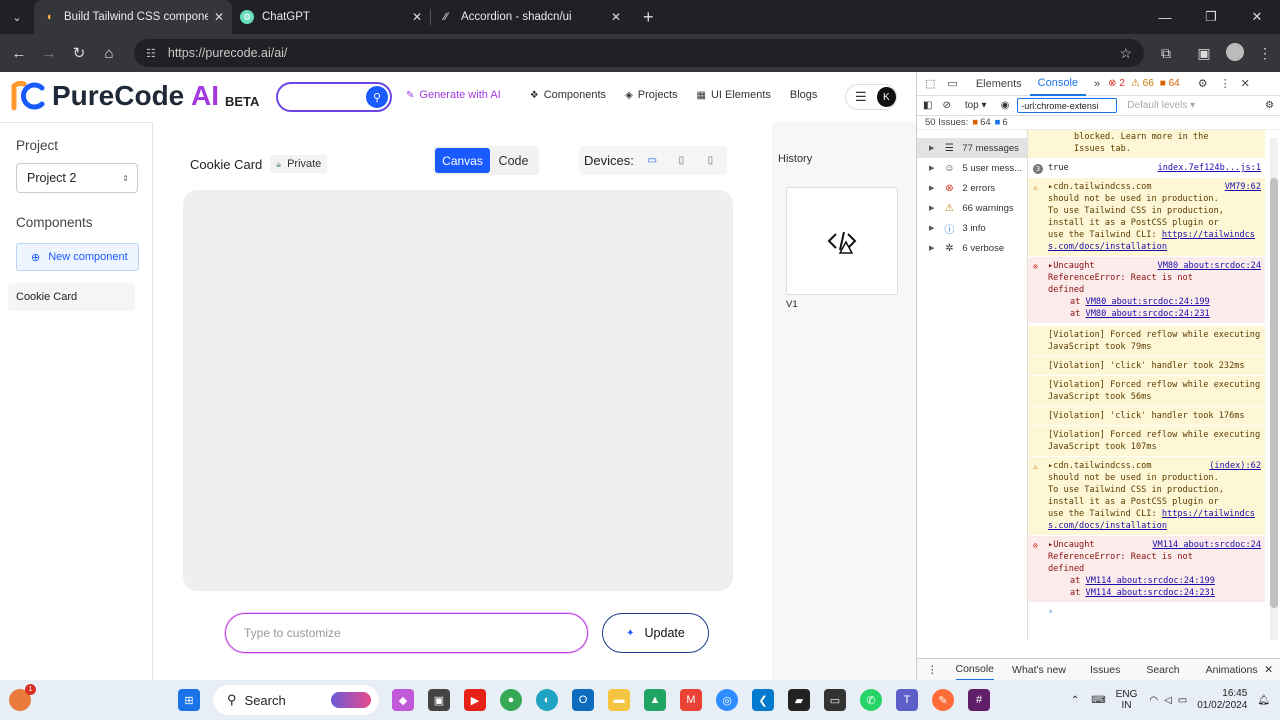 This screenshot has height=720, width=1280. I want to click on inspect-icon: ⬚, so click(930, 83).